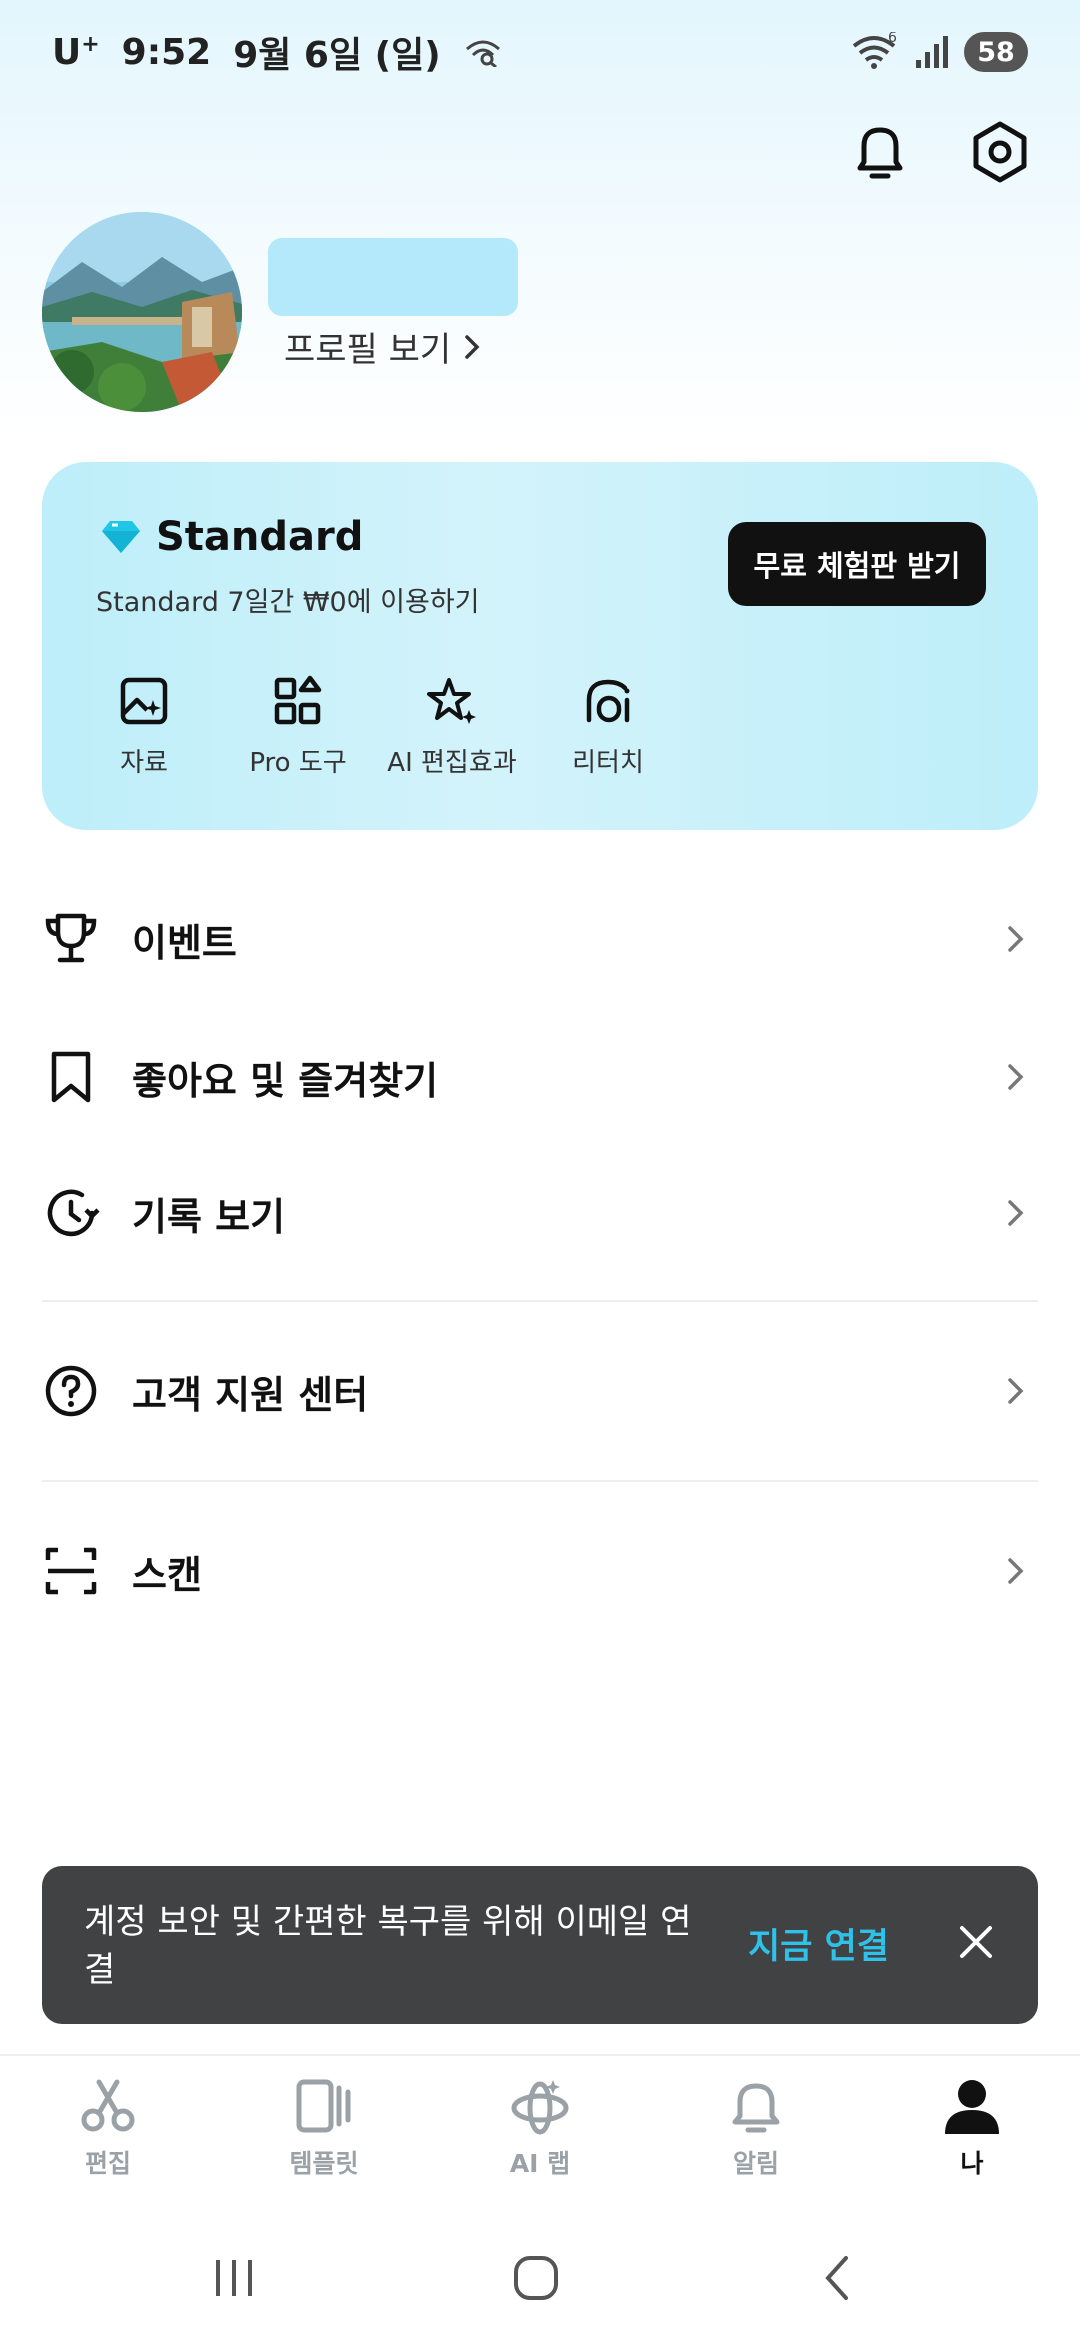 The width and height of the screenshot is (1080, 2340). Describe the element at coordinates (393, 277) in the screenshot. I see `username-placeholder` at that location.